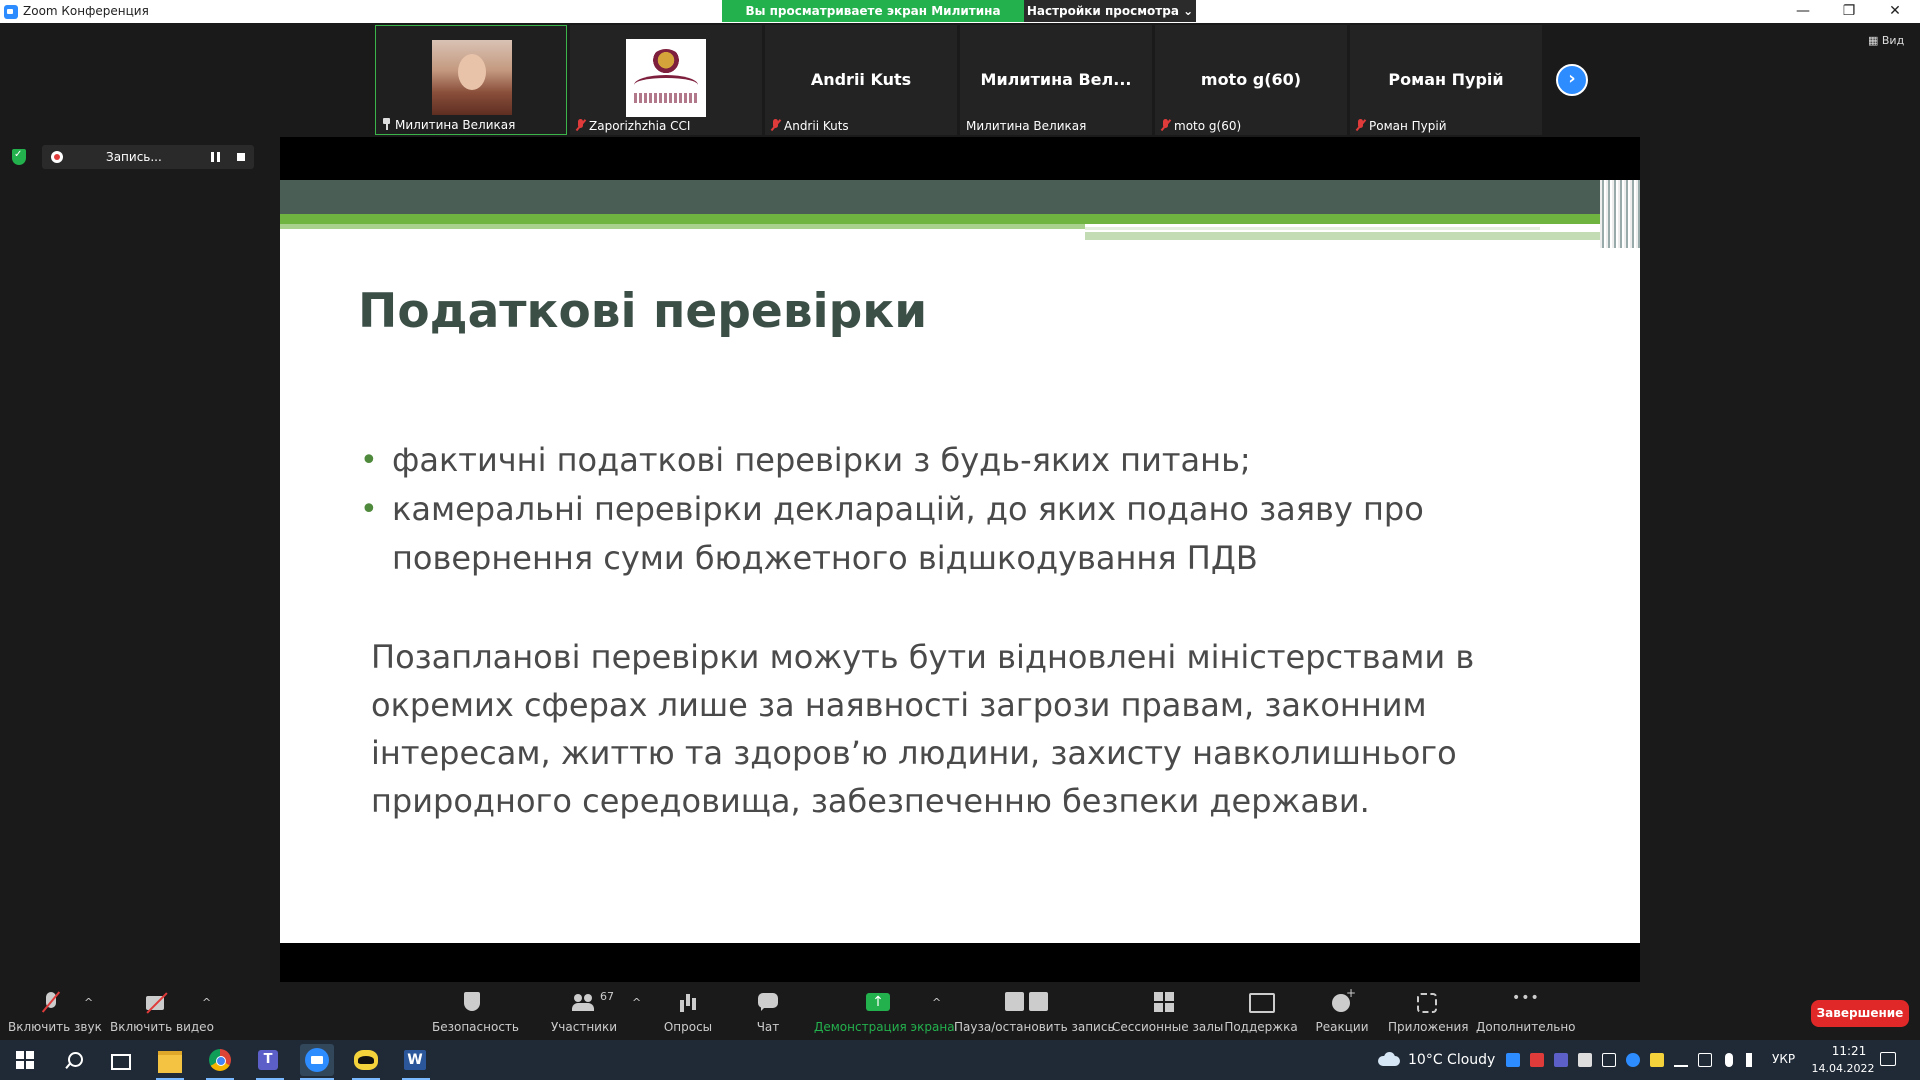 The image size is (1920, 1080). I want to click on slide-header-band, so click(960, 197).